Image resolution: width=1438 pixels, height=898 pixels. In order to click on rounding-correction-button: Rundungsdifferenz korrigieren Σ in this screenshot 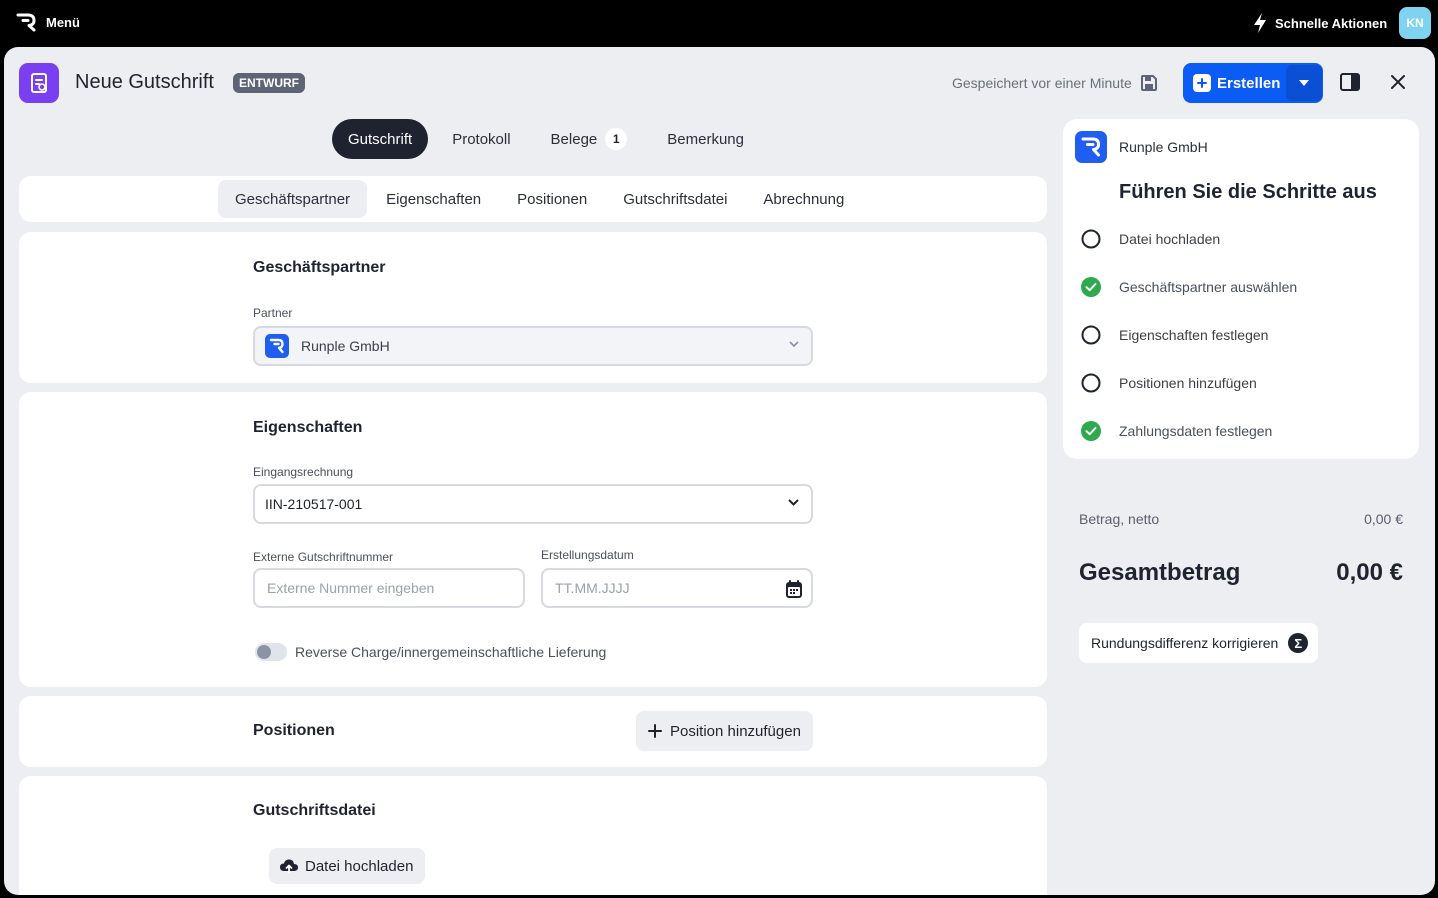, I will do `click(1199, 643)`.